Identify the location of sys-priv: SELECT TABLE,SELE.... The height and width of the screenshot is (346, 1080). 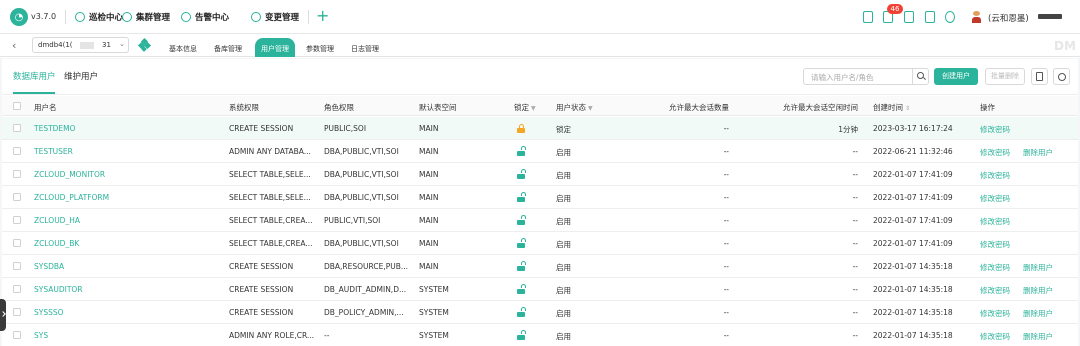
(270, 174).